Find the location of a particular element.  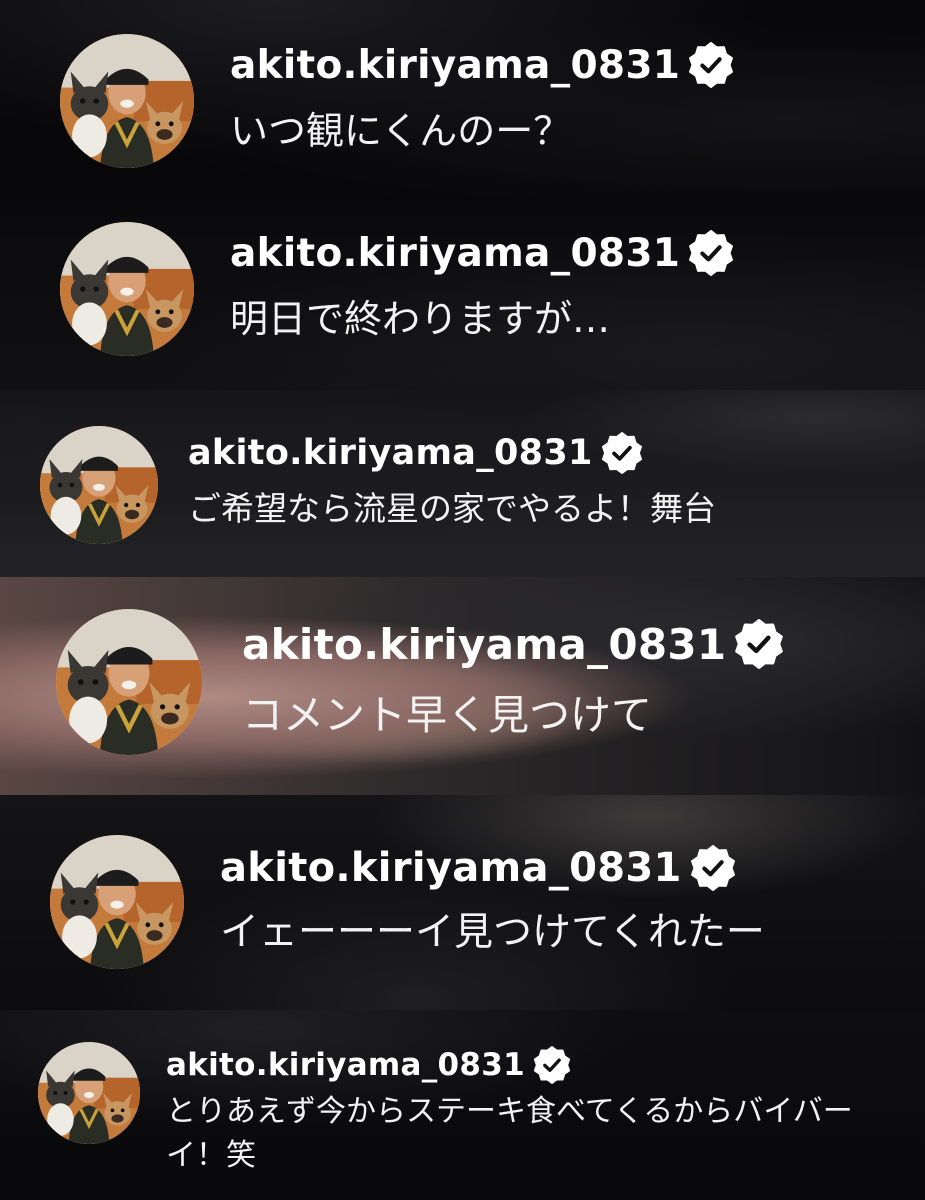

live-comment: akito.kiriyama_0831 ご希望なら流星の家でやるよ！舞台 is located at coordinates (378, 485).